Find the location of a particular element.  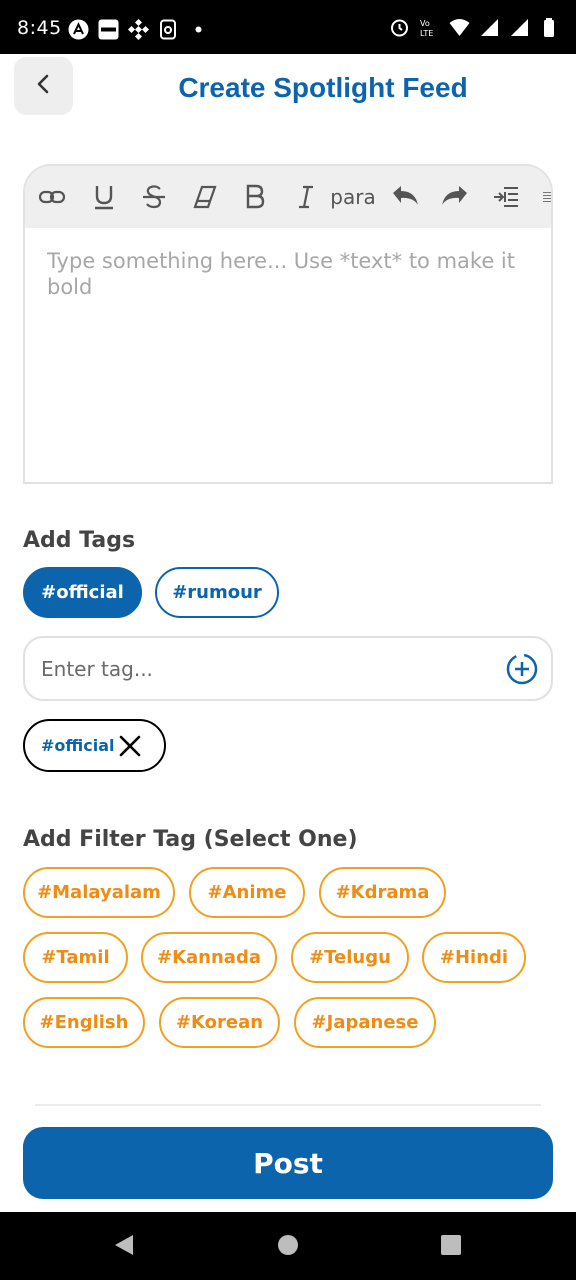

svg-text: Vo is located at coordinates (425, 23).